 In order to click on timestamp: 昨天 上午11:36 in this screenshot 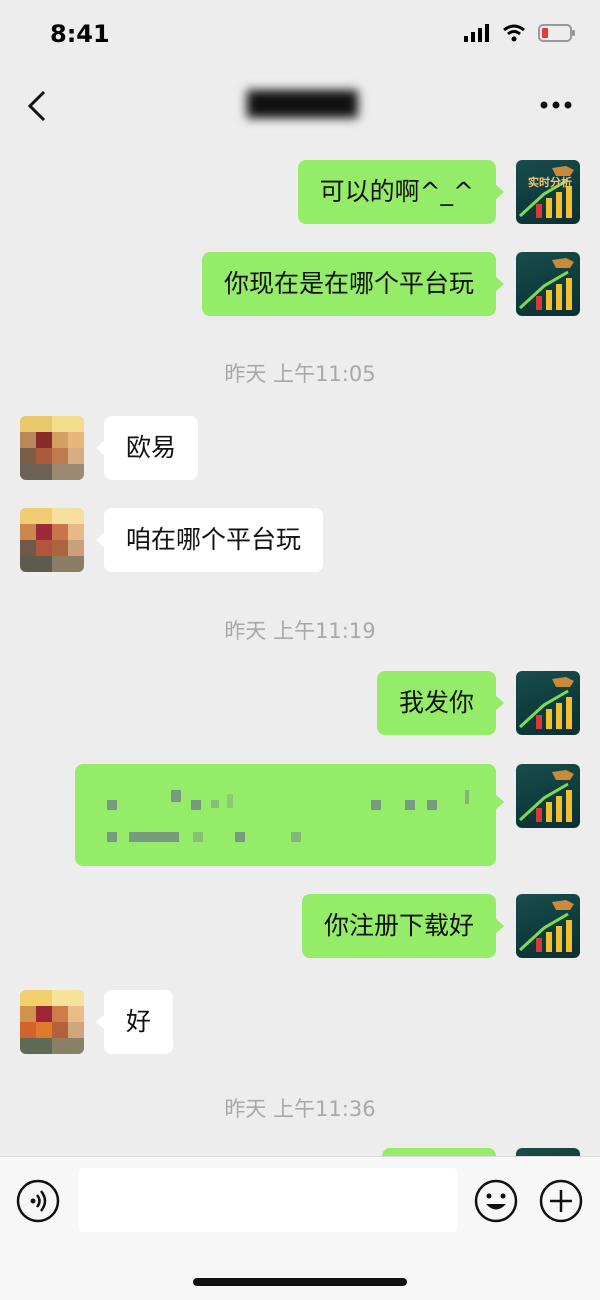, I will do `click(300, 1109)`.